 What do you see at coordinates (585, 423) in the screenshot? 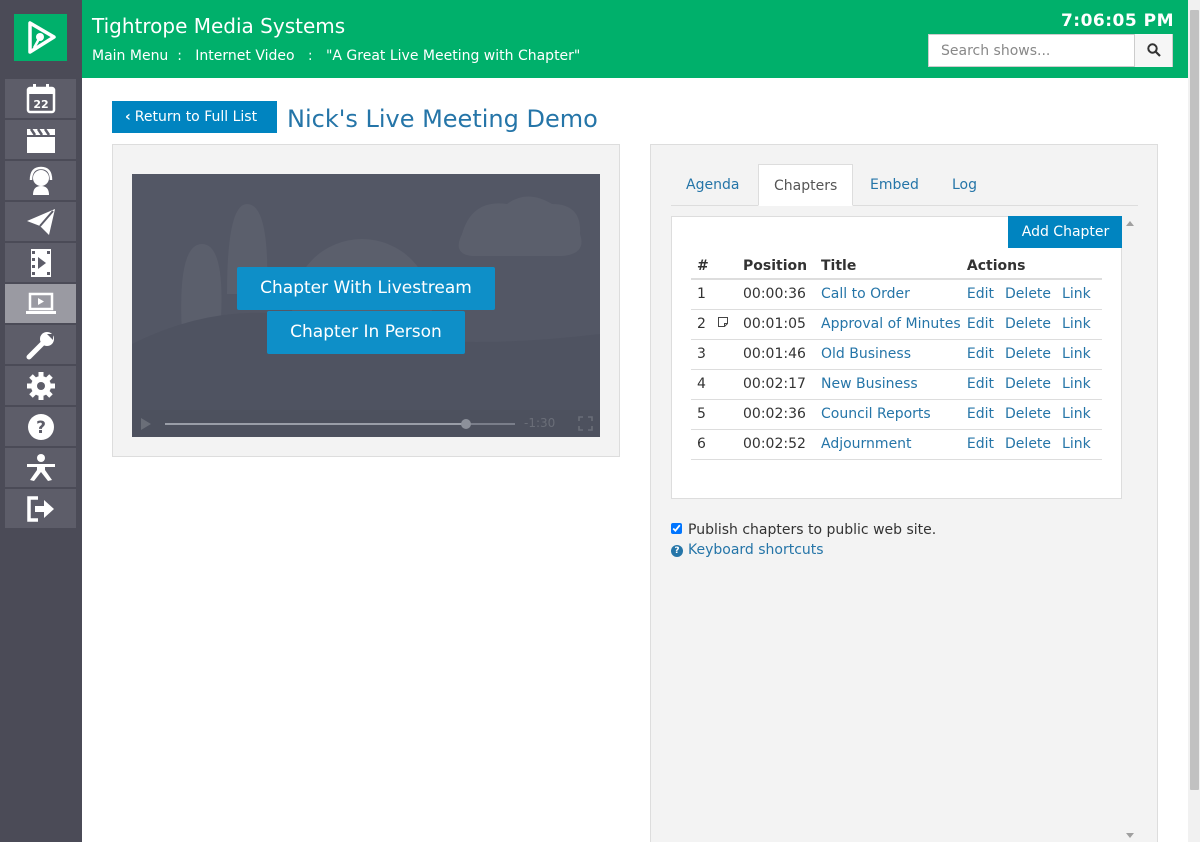
I see `fullscreen-icon` at bounding box center [585, 423].